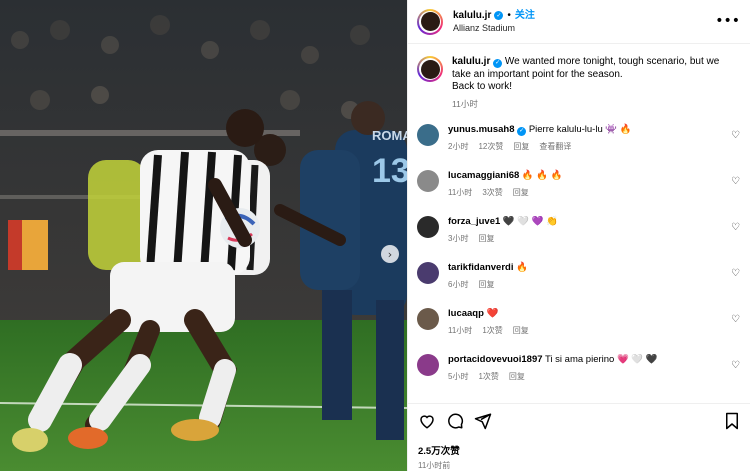 This screenshot has height=471, width=750. What do you see at coordinates (578, 186) in the screenshot?
I see `comment-item: lucamaggiani68 🔥 🔥 🔥 11小时 3次赞 回复 ♡` at bounding box center [578, 186].